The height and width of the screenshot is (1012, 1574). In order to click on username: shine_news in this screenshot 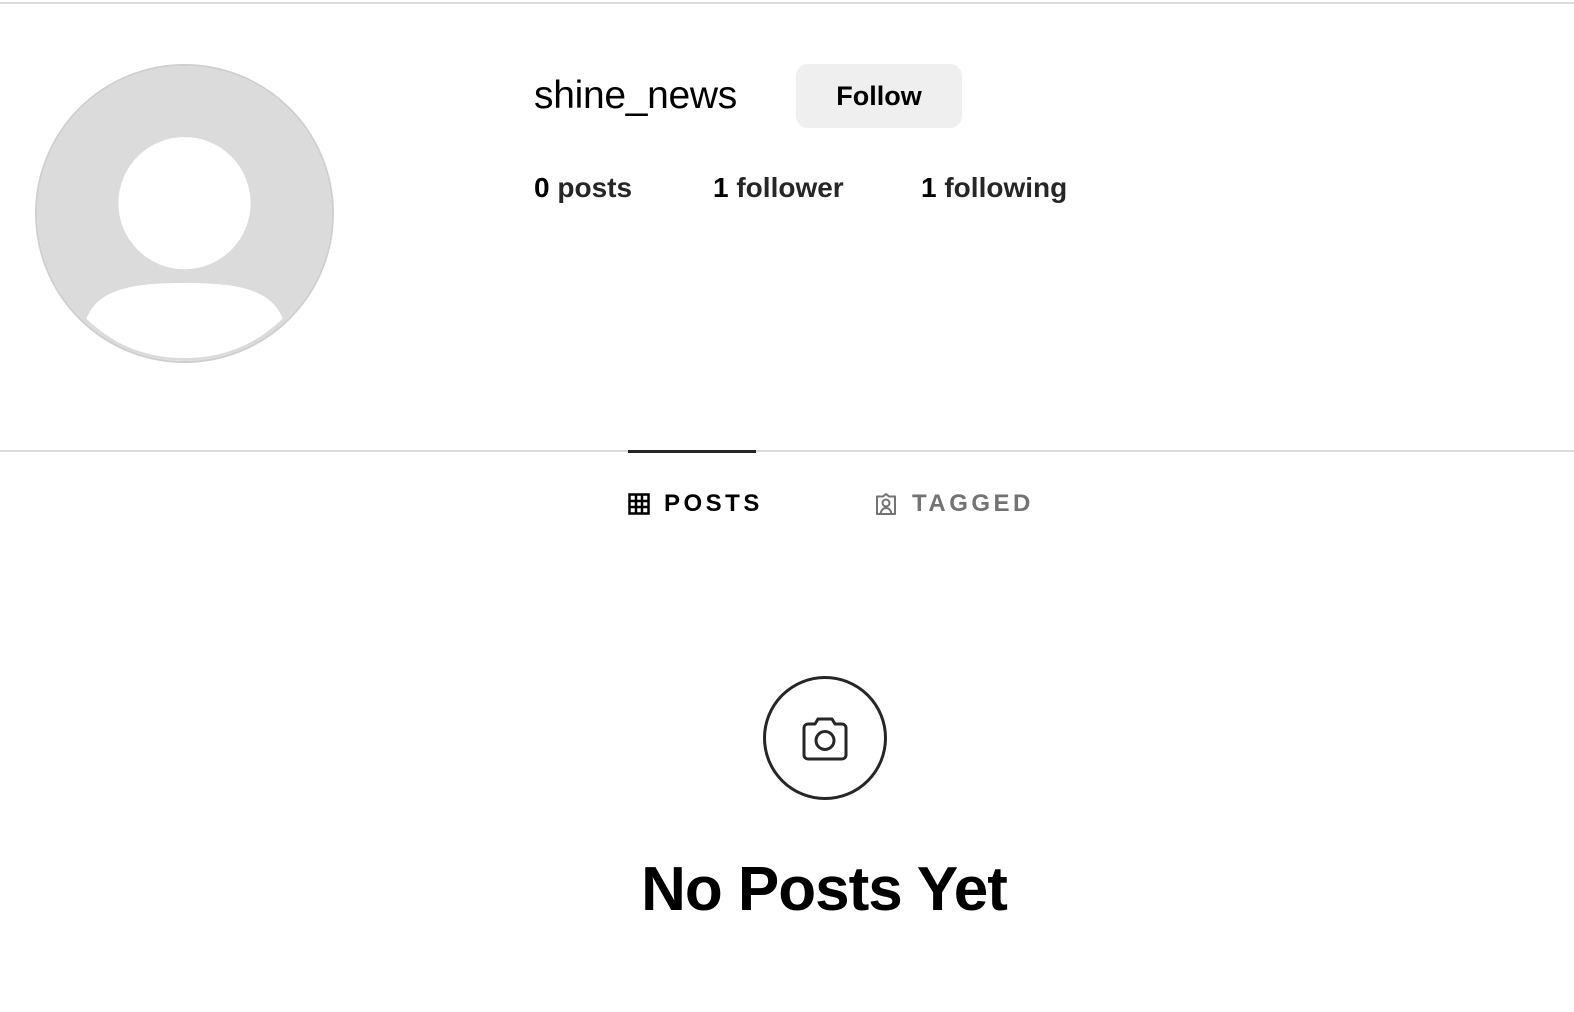, I will do `click(635, 95)`.